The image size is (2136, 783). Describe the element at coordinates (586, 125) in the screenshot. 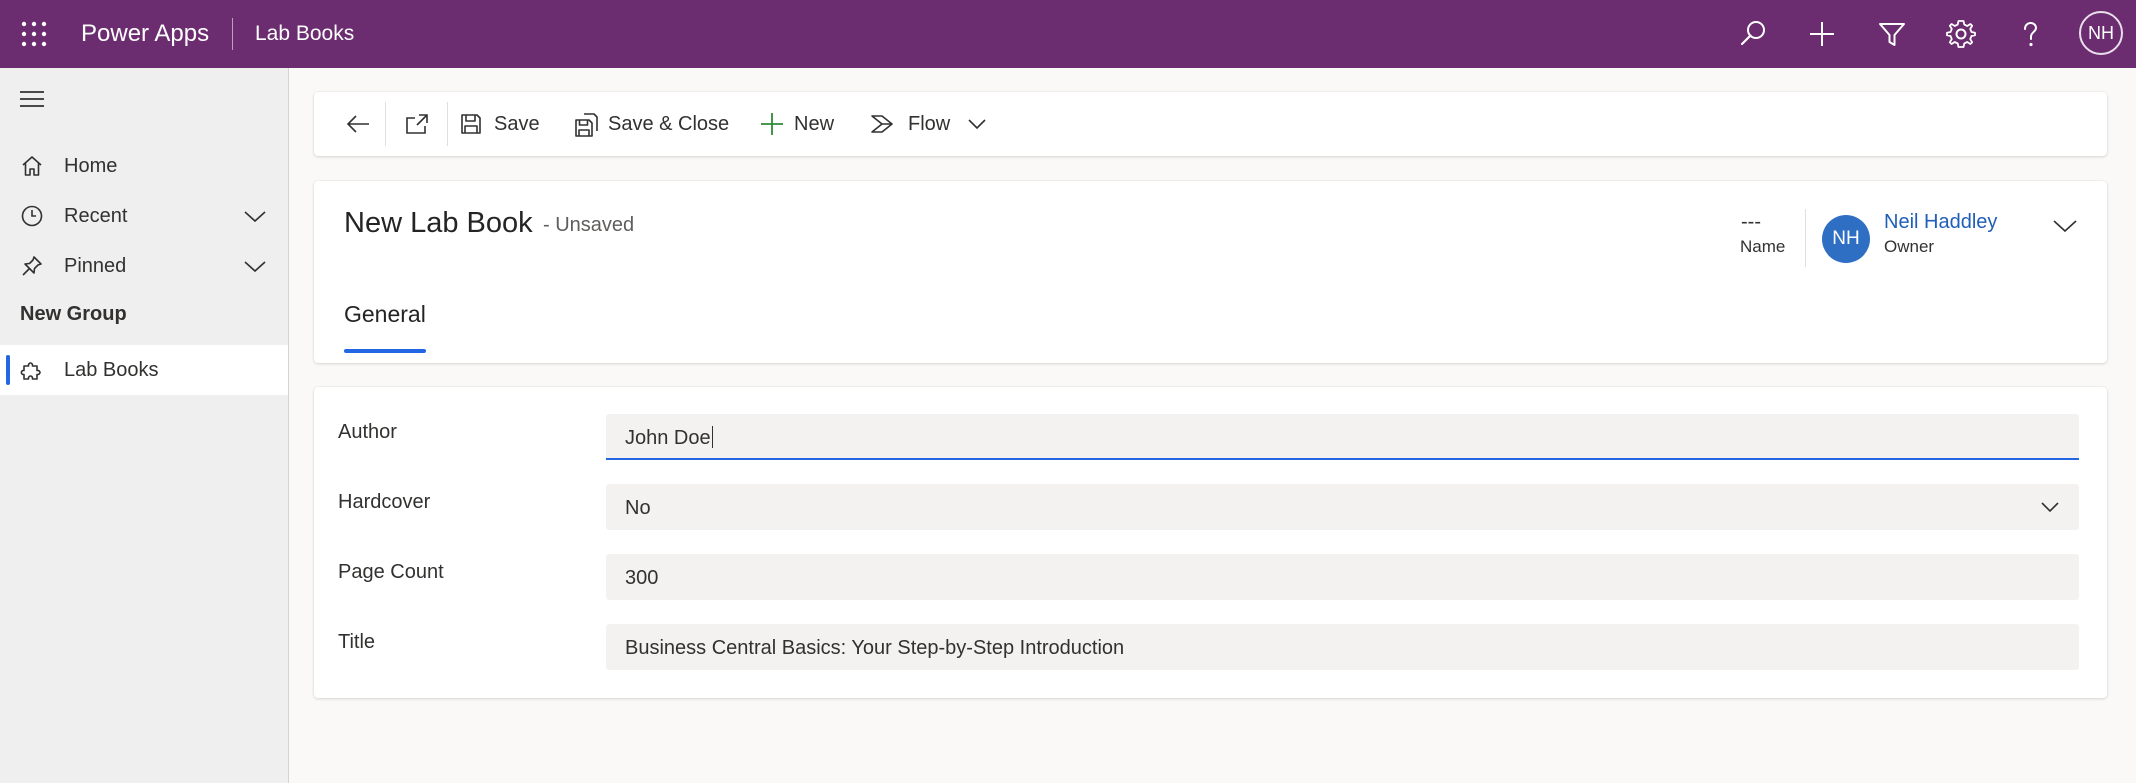

I see `save-close-icon` at that location.